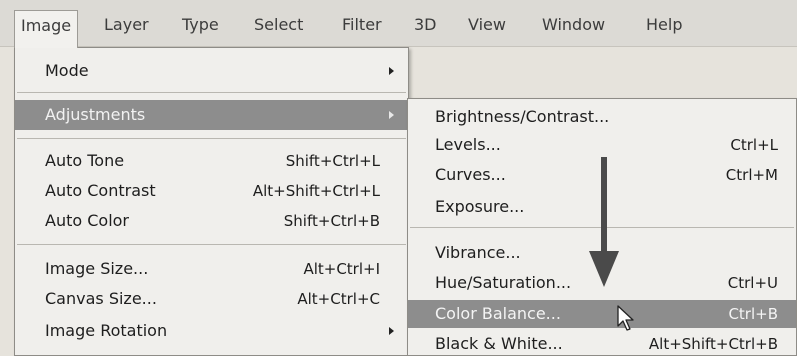 The height and width of the screenshot is (356, 797). Describe the element at coordinates (487, 25) in the screenshot. I see `menu-view: View` at that location.